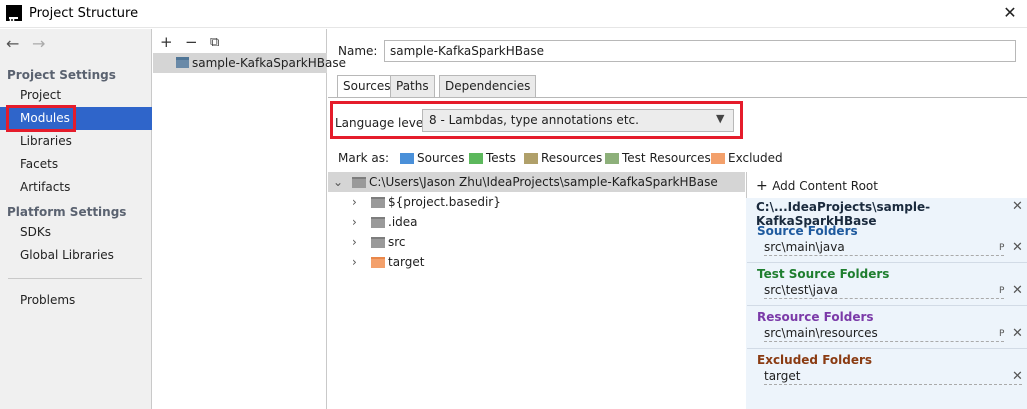 The width and height of the screenshot is (1027, 409). What do you see at coordinates (61, 75) in the screenshot?
I see `section-project-settings: Project Settings` at bounding box center [61, 75].